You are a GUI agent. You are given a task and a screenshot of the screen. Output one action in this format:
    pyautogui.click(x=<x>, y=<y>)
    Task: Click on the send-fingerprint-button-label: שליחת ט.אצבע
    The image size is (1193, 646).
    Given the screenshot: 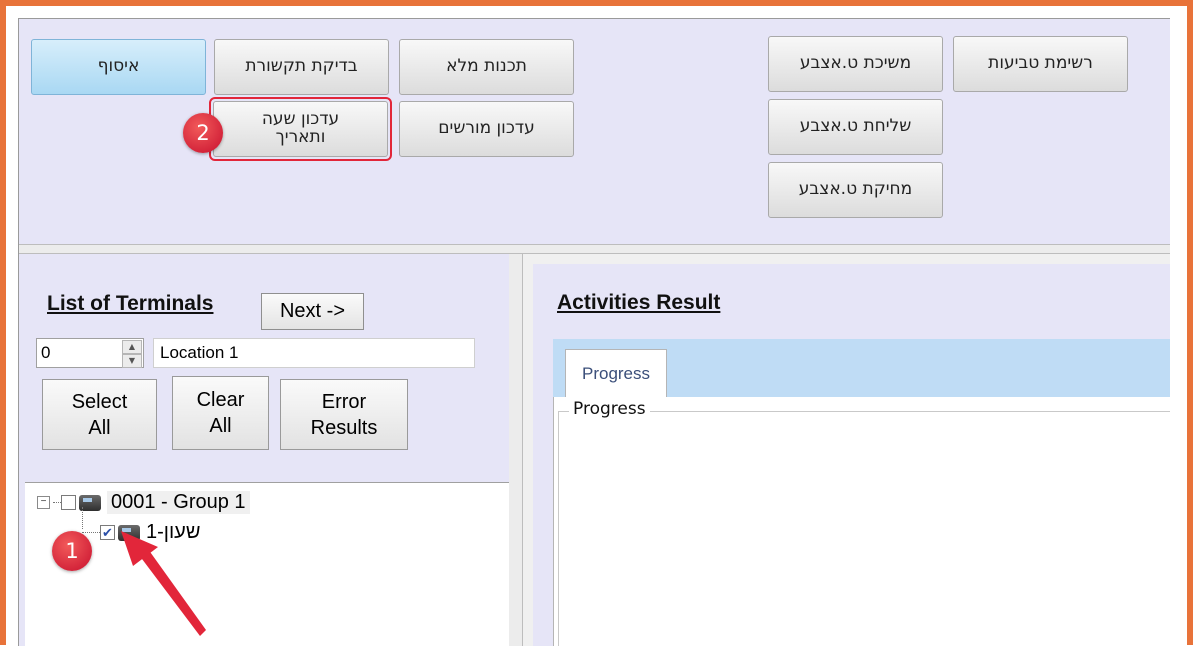 What is the action you would take?
    pyautogui.click(x=855, y=126)
    